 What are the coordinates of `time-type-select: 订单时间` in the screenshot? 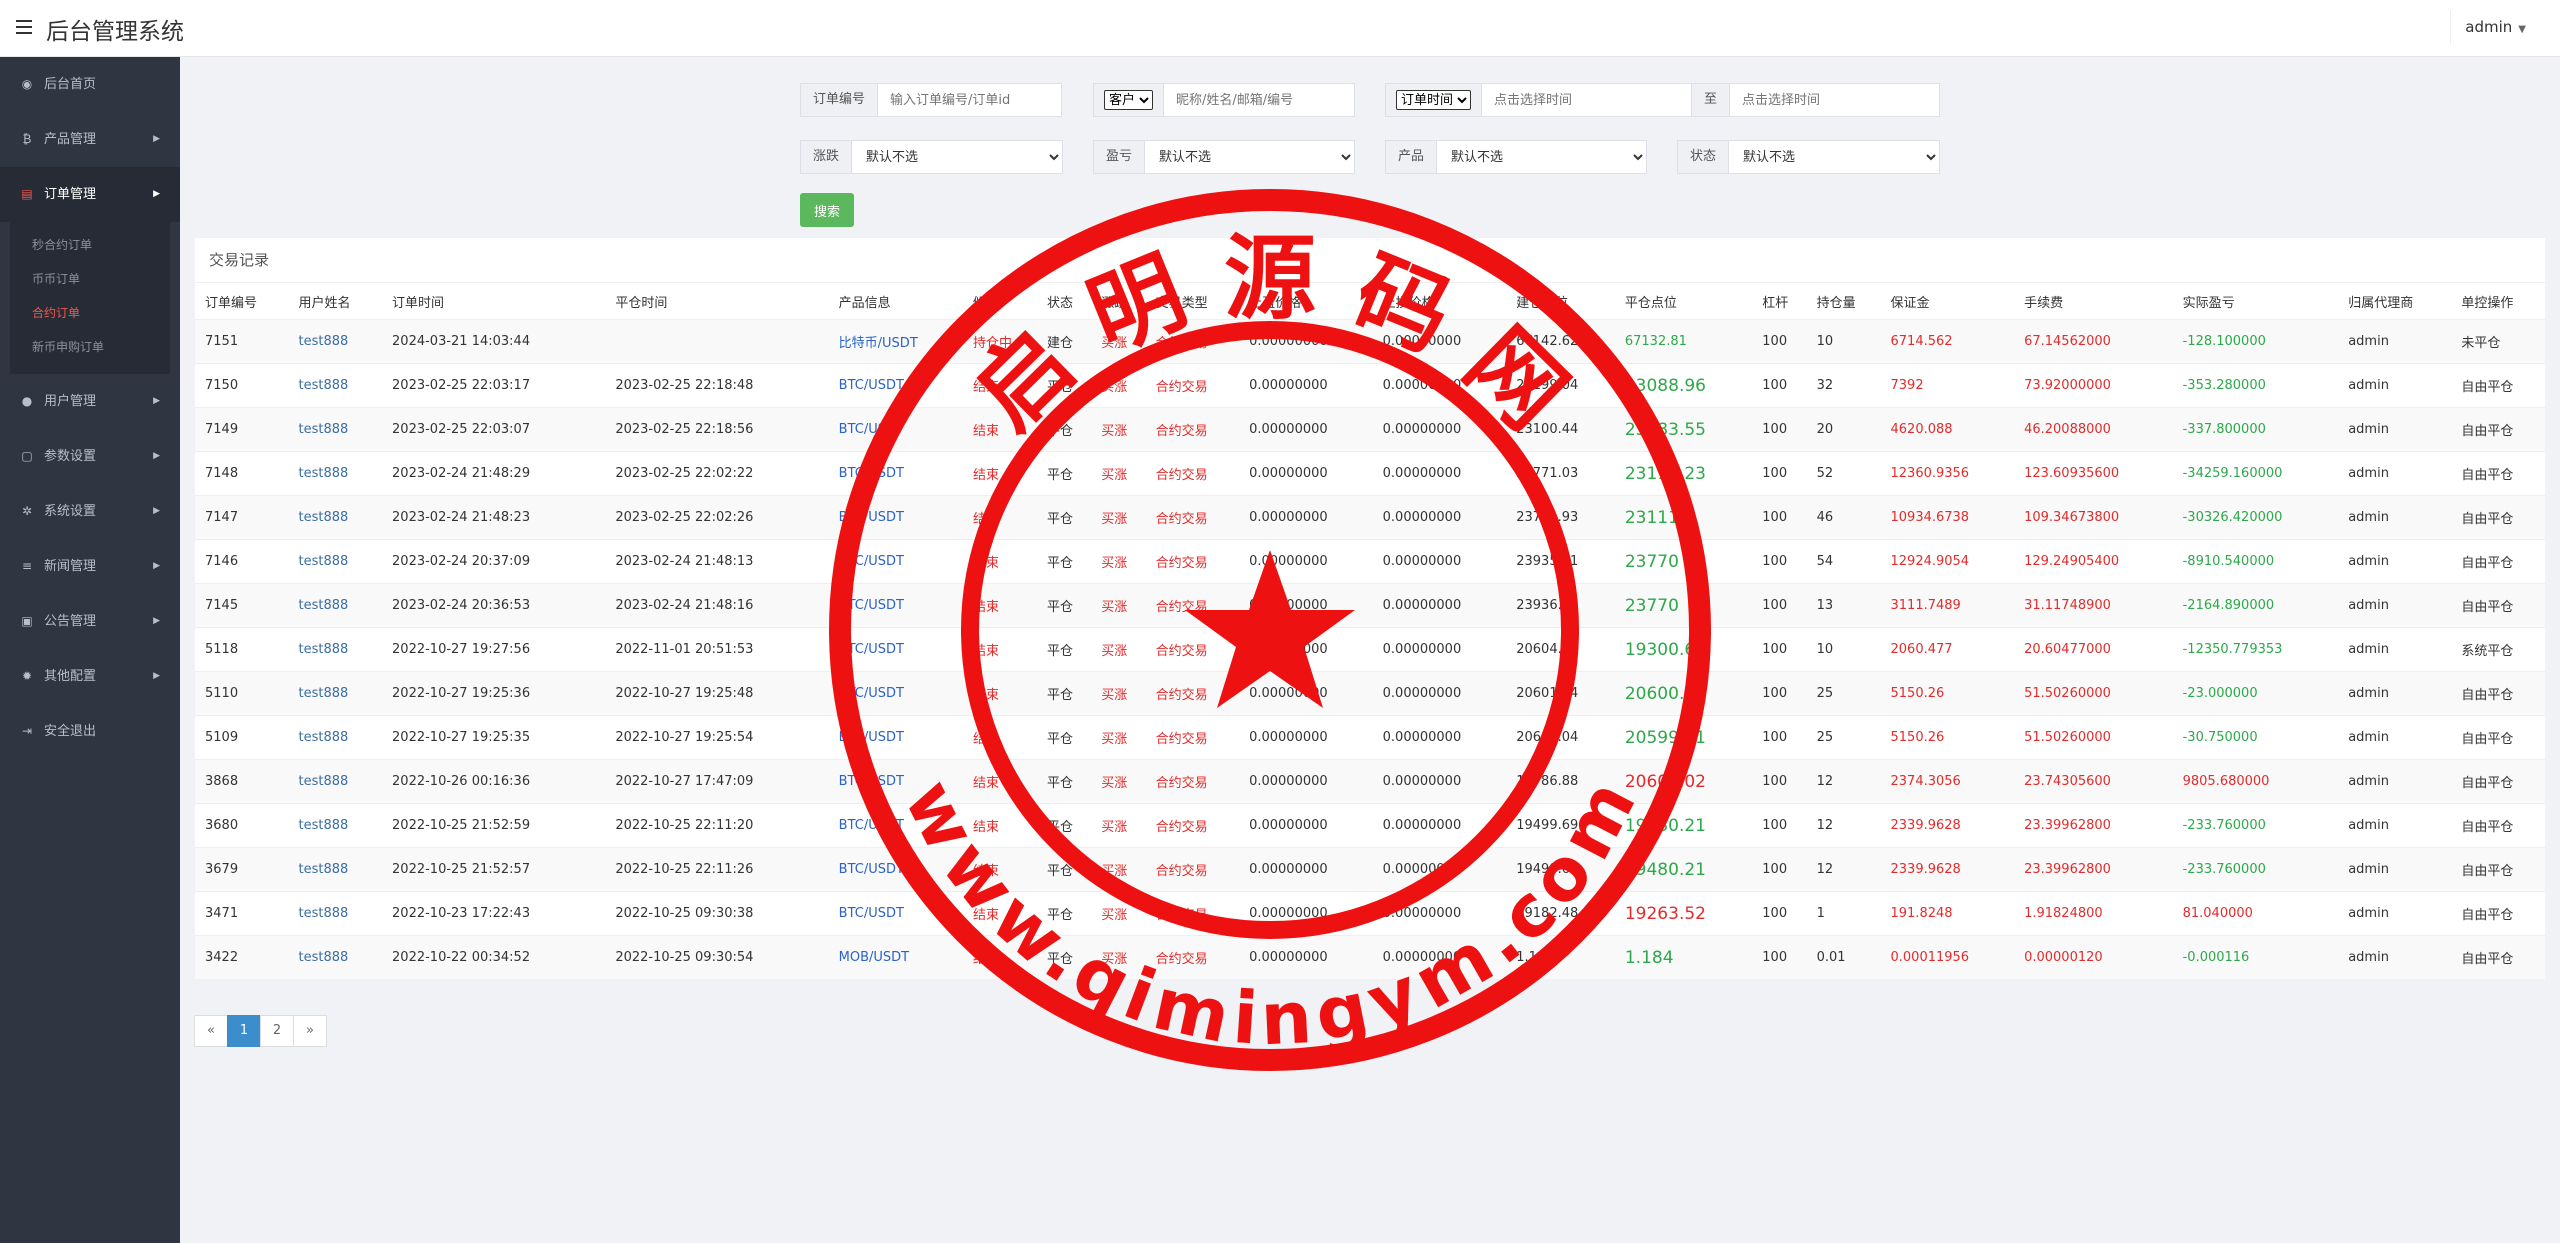 It's located at (1433, 100).